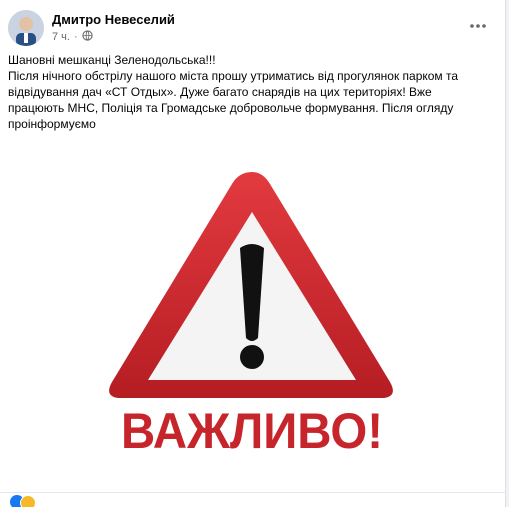  I want to click on post-time: 7 ч., so click(61, 37).